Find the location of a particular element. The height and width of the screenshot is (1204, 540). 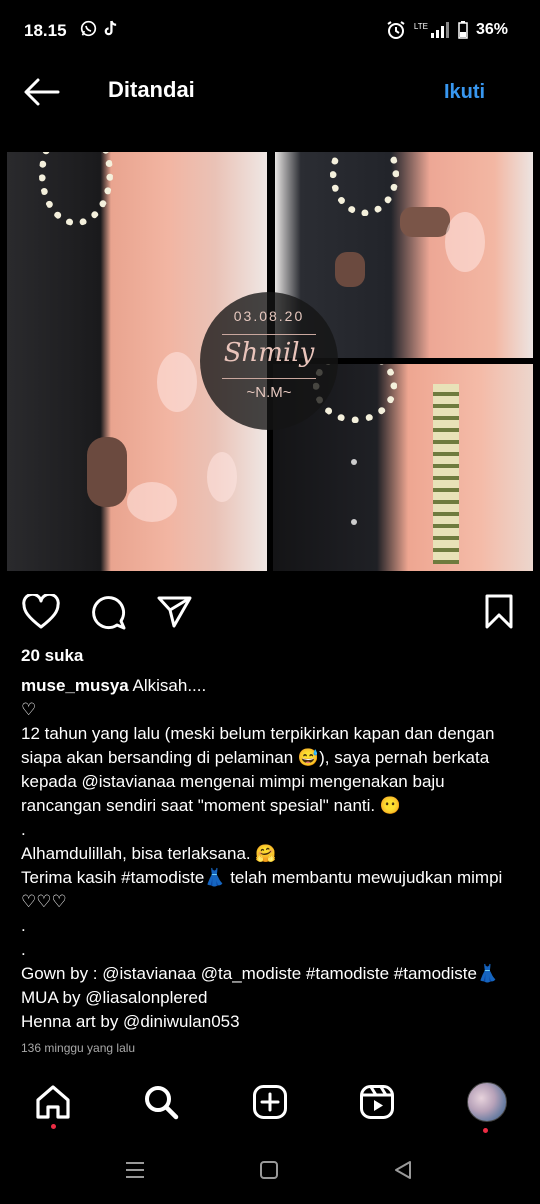

caption-line: MUA by @liasalonplered is located at coordinates (114, 997).